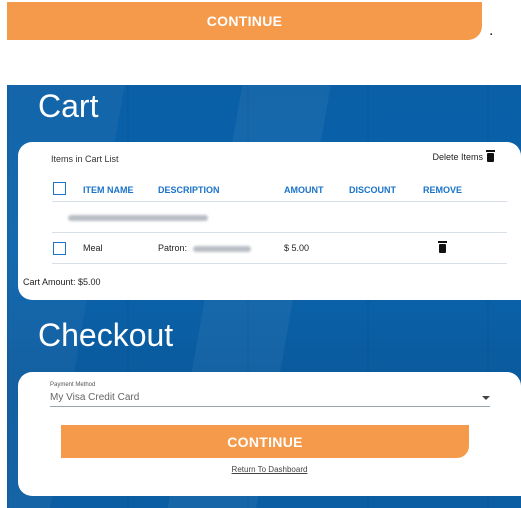 This screenshot has width=521, height=508. What do you see at coordinates (304, 190) in the screenshot?
I see `header-amount: AMOUNT` at bounding box center [304, 190].